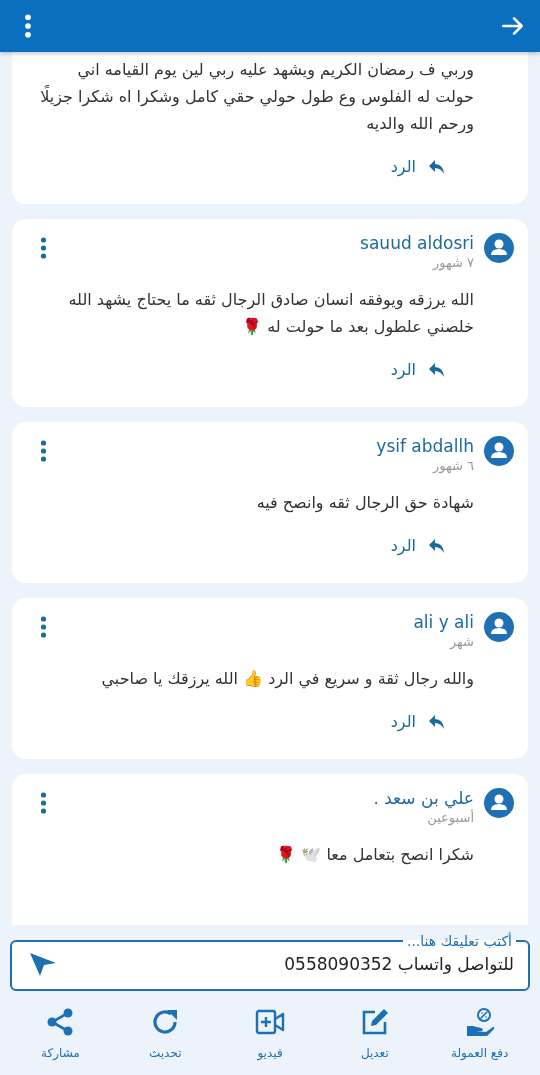  What do you see at coordinates (60, 1033) in the screenshot?
I see `nav-button: مشاركة` at bounding box center [60, 1033].